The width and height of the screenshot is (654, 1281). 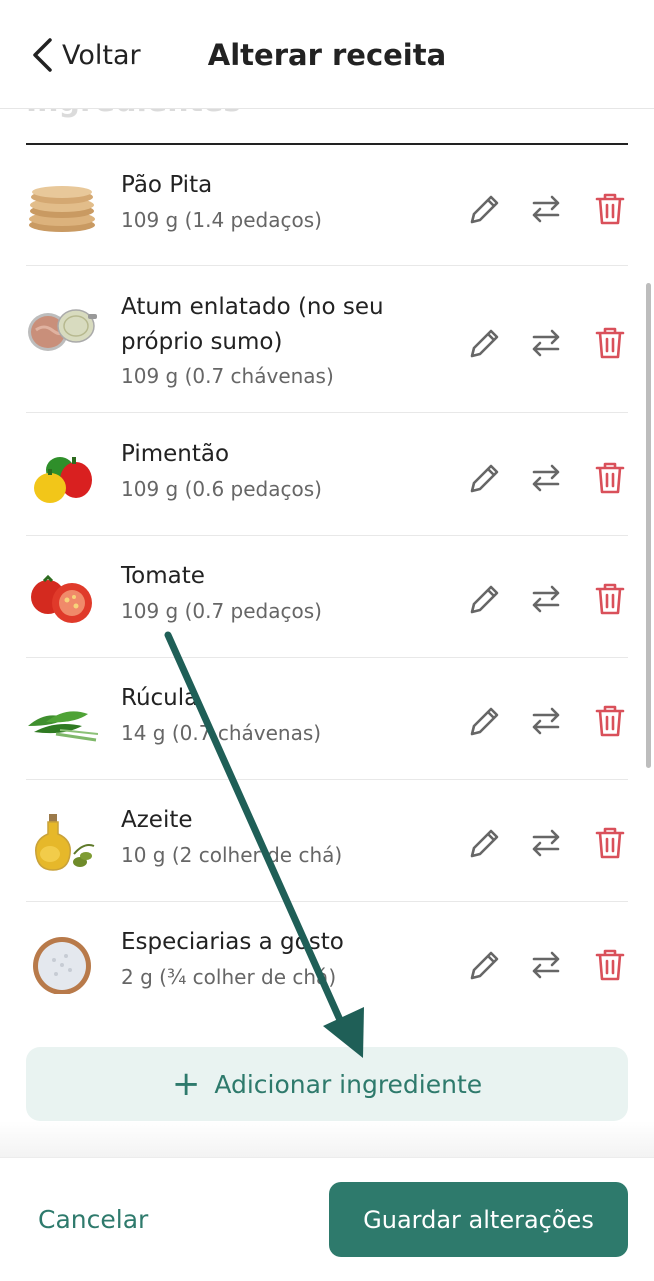 I want to click on pita-bread-image, so click(x=62, y=209).